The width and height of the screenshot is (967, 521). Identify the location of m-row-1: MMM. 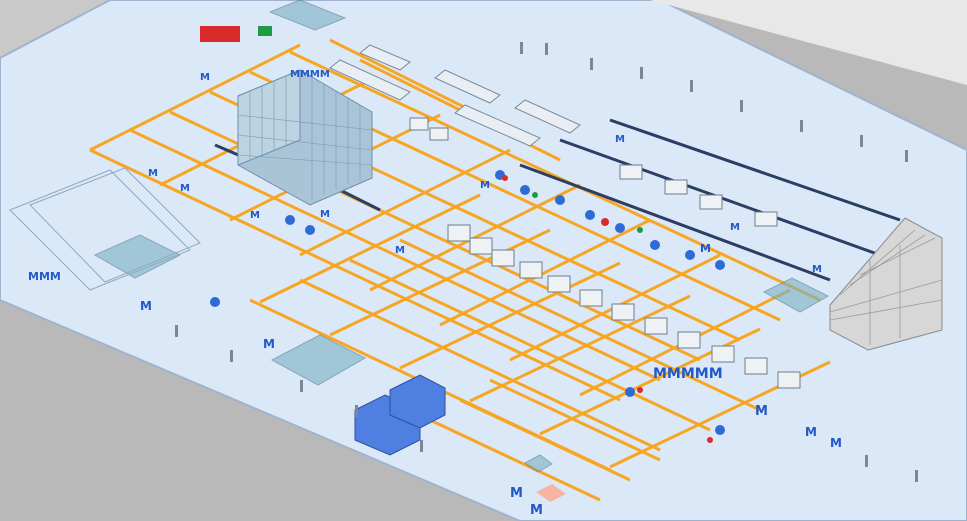
(44, 276).